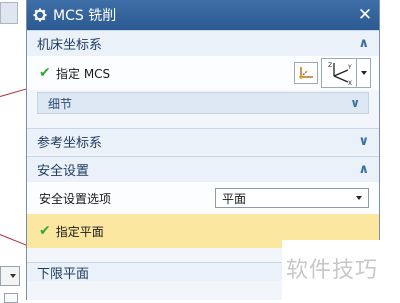  What do you see at coordinates (19, 151) in the screenshot?
I see `background-canvas-strip` at bounding box center [19, 151].